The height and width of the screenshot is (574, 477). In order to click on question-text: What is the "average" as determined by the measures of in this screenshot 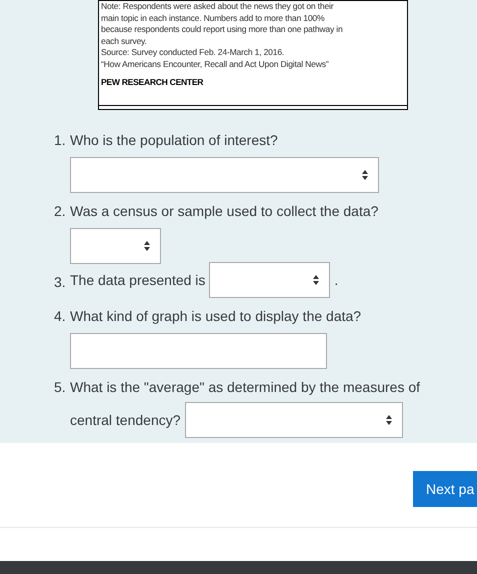, I will do `click(245, 387)`.